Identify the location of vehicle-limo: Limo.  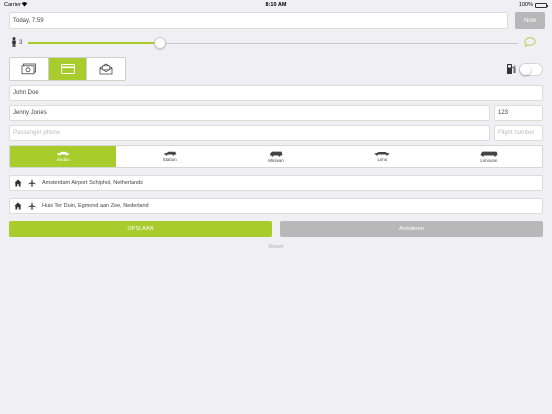
(382, 156).